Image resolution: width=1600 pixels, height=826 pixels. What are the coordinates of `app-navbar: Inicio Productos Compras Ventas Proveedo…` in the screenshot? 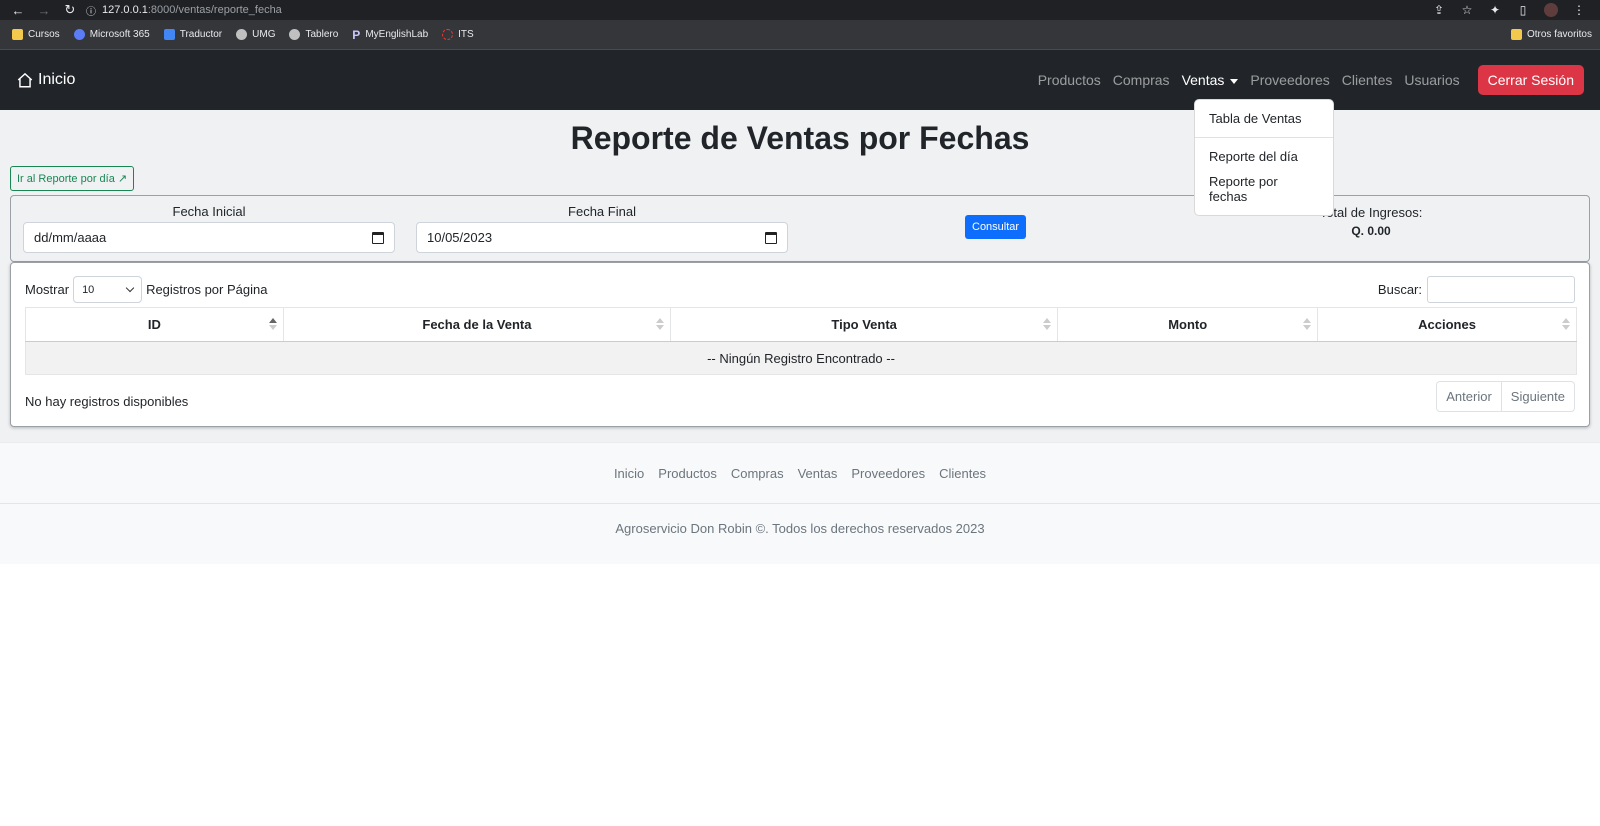 It's located at (800, 80).